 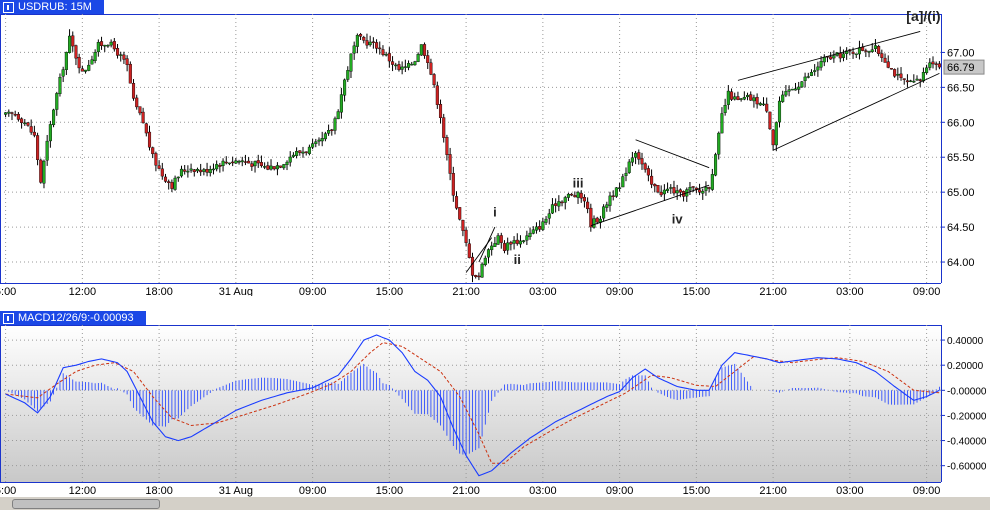 I want to click on scrollbar-thumb, so click(x=86, y=504).